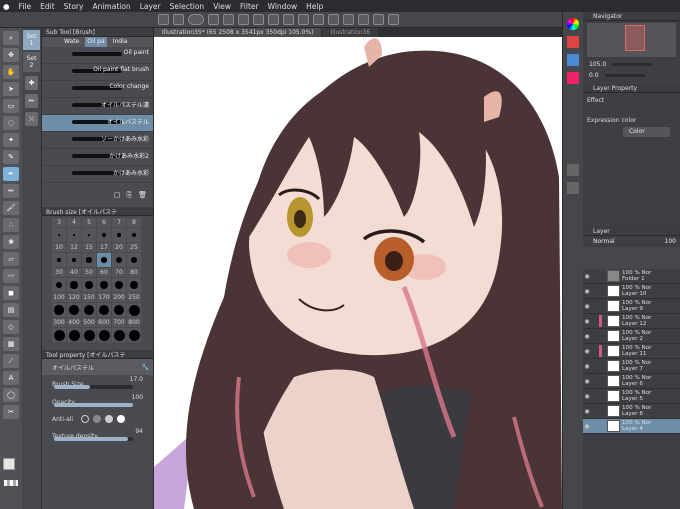  What do you see at coordinates (631, 336) in the screenshot?
I see `layer-row: ◉ 100 % Nor Layer 2` at bounding box center [631, 336].